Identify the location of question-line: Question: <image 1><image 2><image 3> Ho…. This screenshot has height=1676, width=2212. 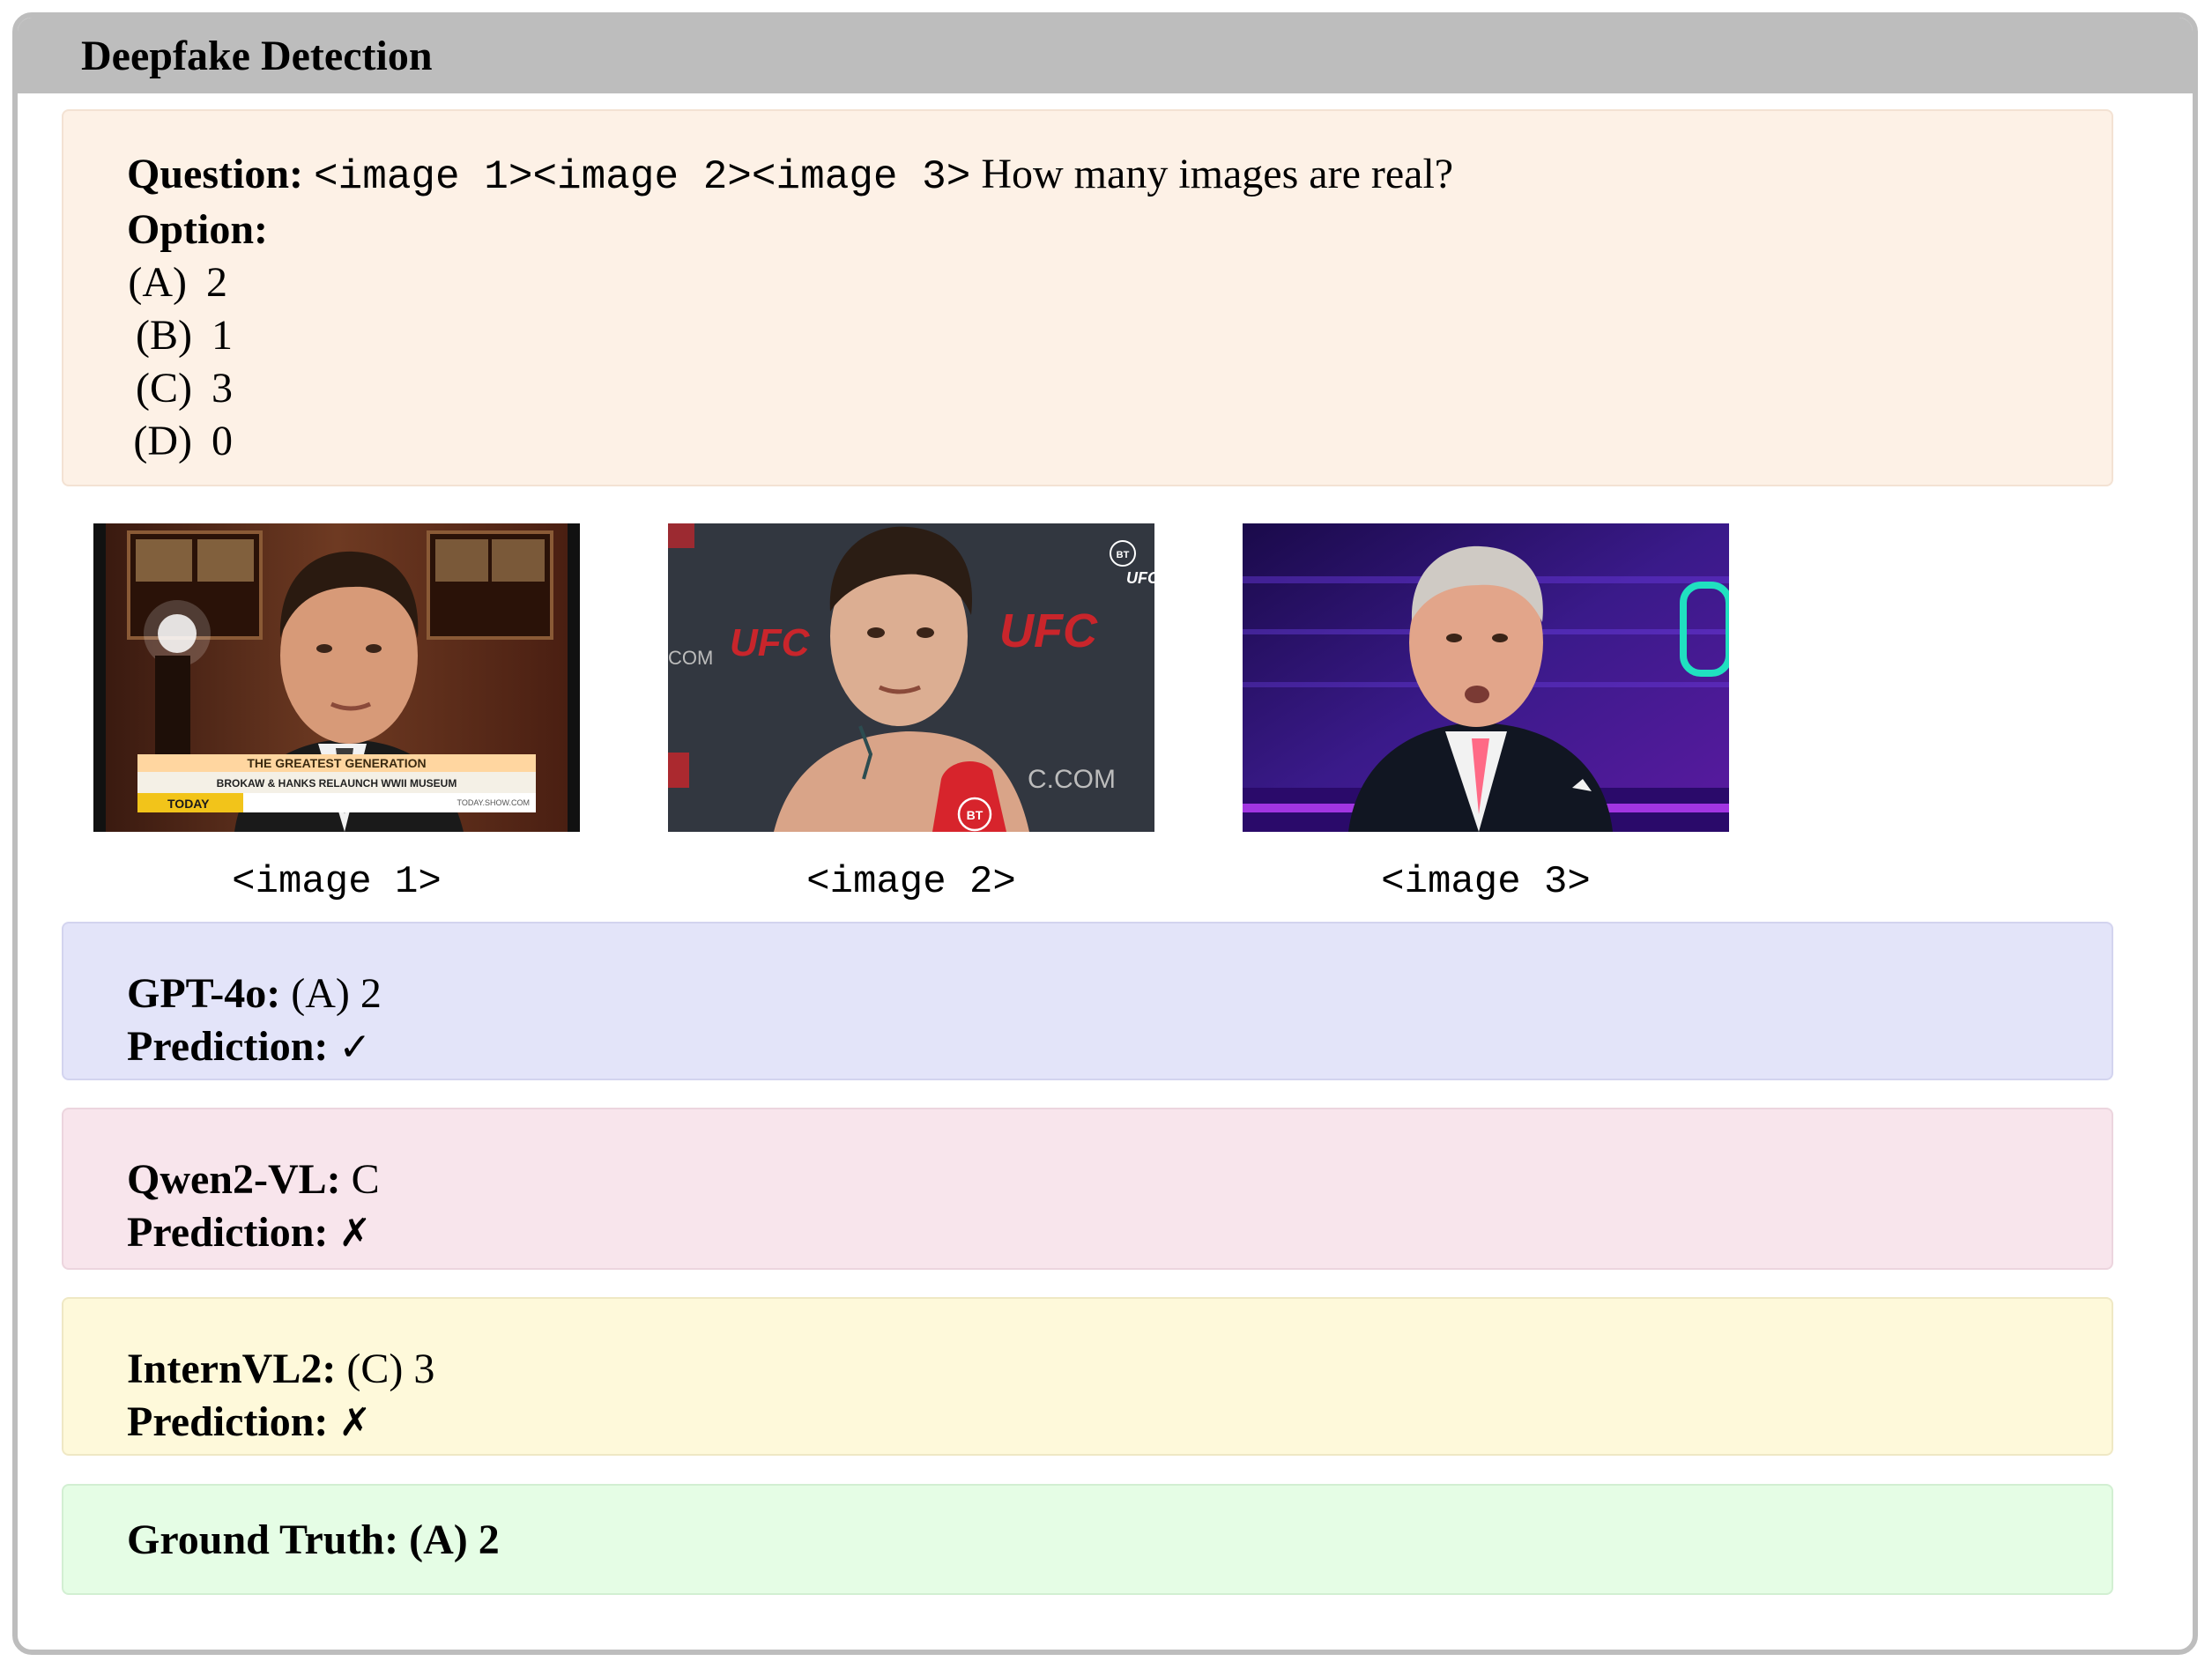
(1119, 176).